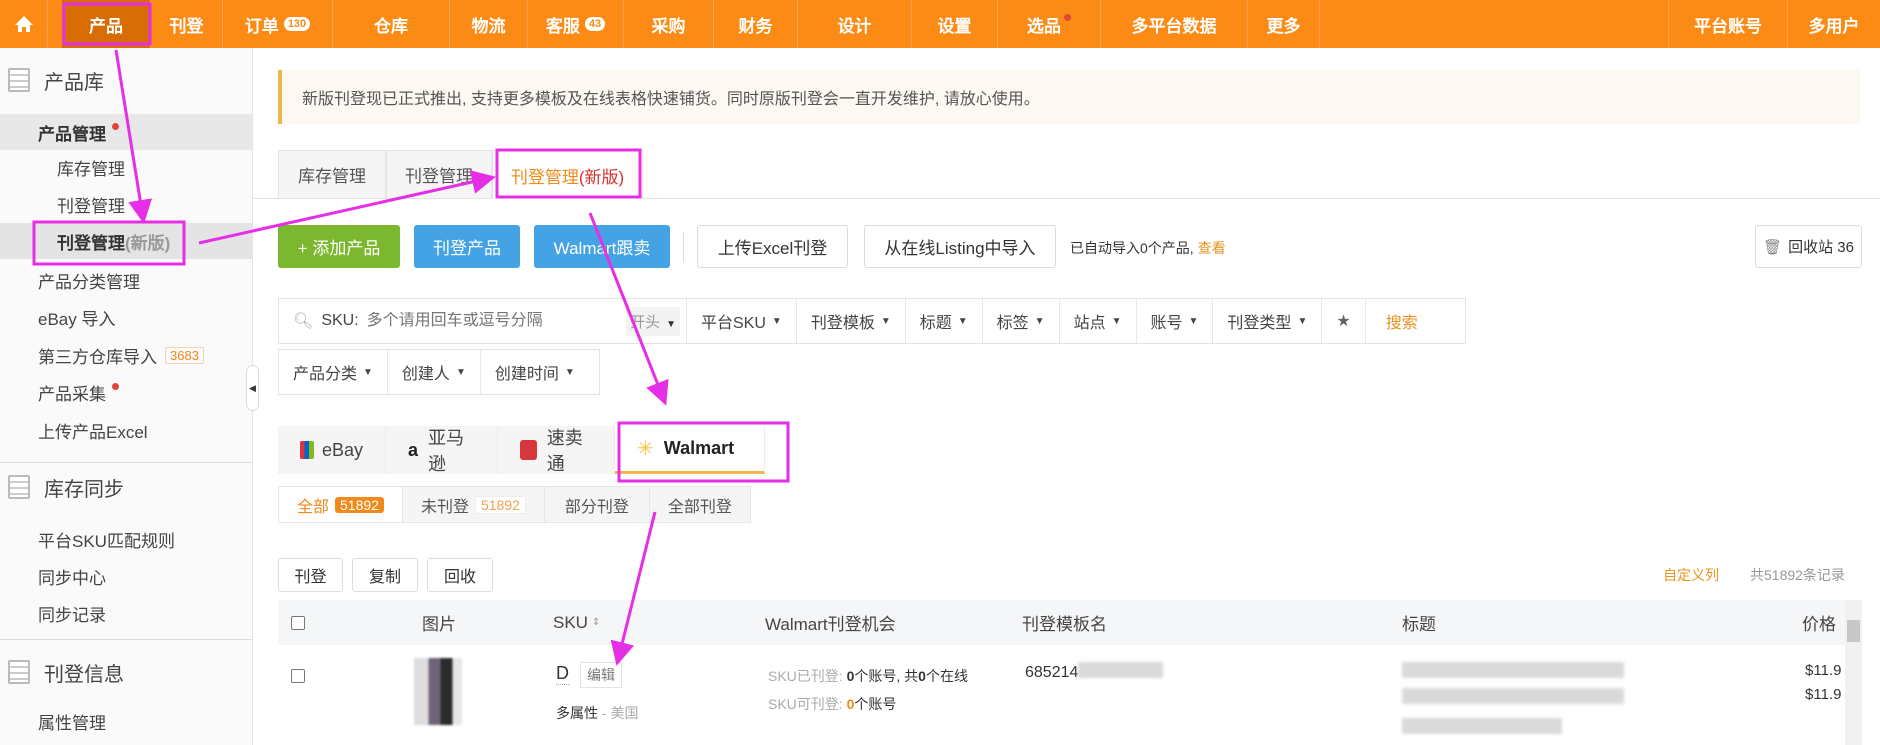  Describe the element at coordinates (1819, 624) in the screenshot. I see `col-price: 价格` at that location.